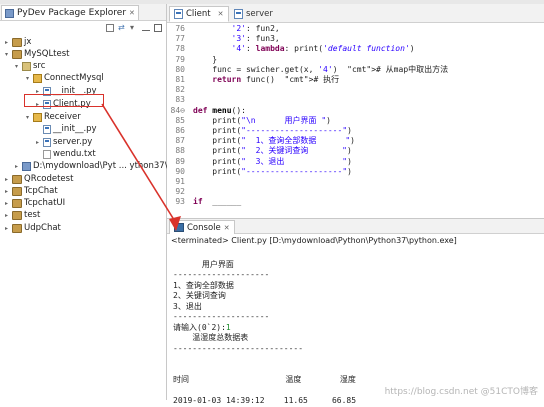  I want to click on tab-client: Client ✕, so click(199, 14).